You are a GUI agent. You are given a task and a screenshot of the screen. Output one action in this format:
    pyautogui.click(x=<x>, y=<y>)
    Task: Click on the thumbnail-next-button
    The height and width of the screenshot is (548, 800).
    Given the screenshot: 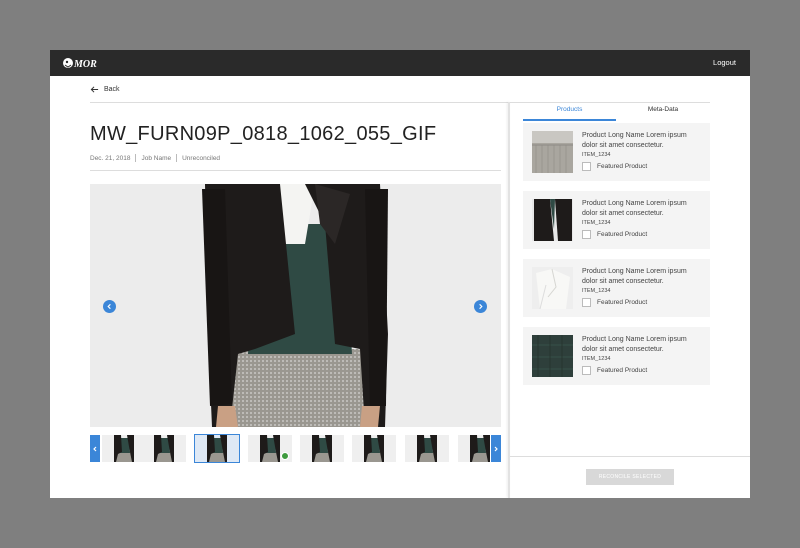 What is the action you would take?
    pyautogui.click(x=496, y=448)
    